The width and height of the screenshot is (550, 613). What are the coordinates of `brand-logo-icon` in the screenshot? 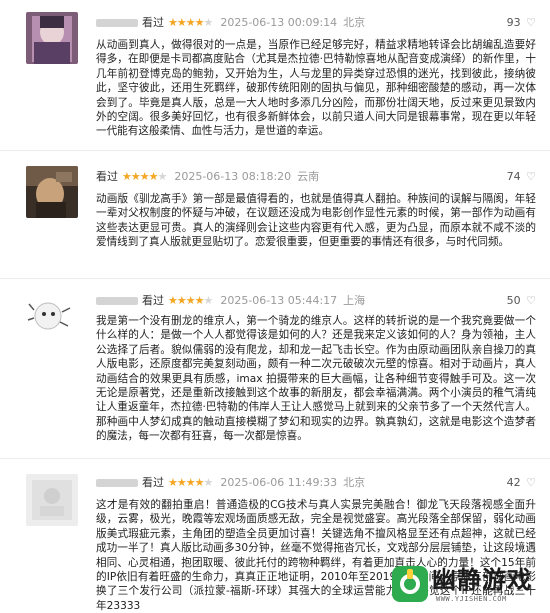 It's located at (410, 584).